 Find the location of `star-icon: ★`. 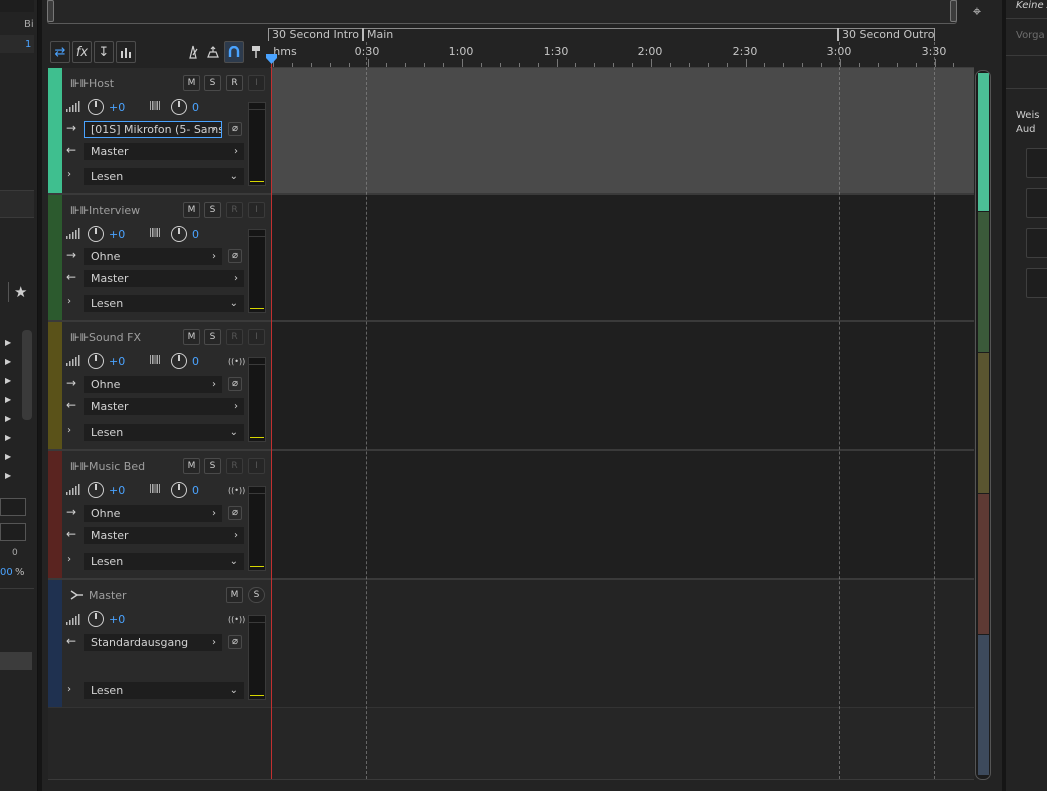

star-icon: ★ is located at coordinates (20, 292).